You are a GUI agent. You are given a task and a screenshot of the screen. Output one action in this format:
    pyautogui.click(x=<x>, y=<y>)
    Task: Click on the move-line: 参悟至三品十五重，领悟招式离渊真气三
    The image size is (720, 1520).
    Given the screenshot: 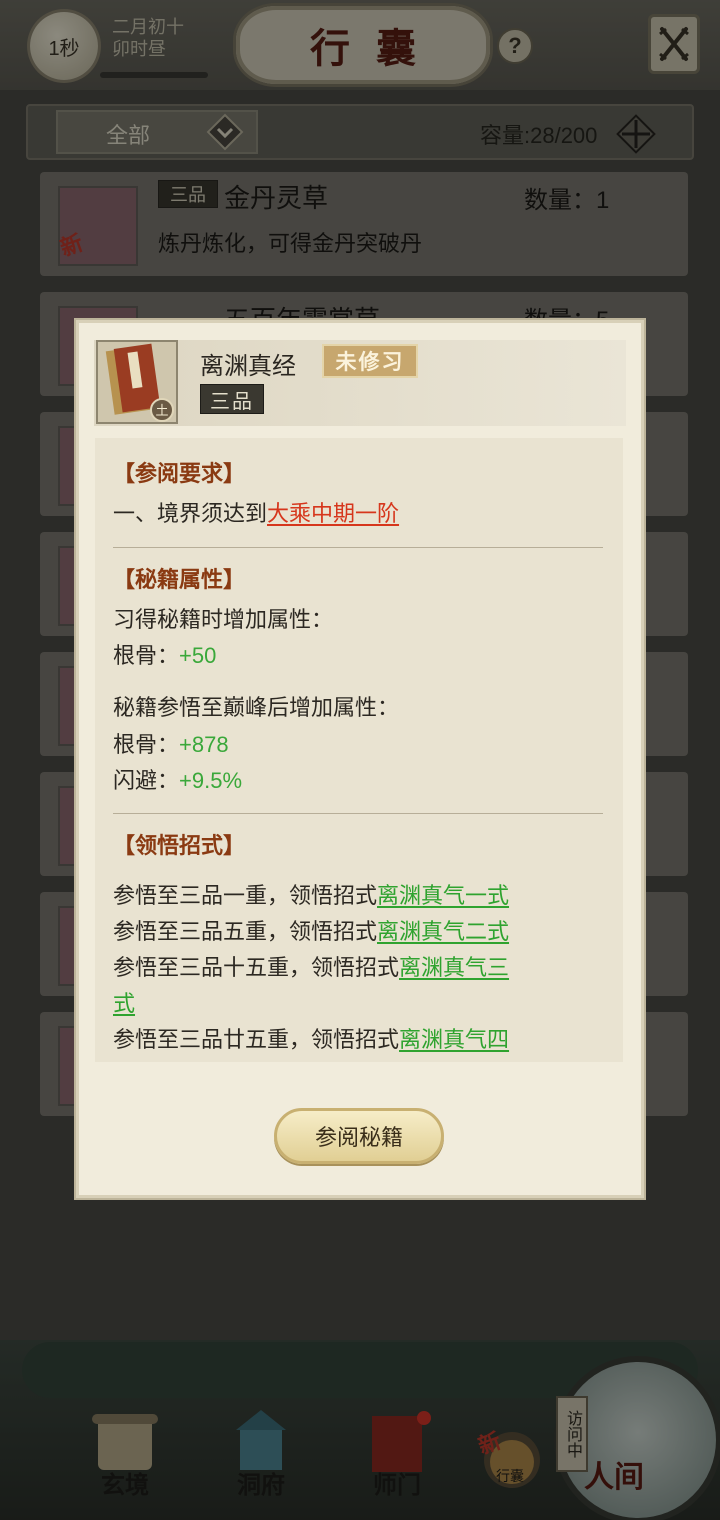 What is the action you would take?
    pyautogui.click(x=311, y=968)
    